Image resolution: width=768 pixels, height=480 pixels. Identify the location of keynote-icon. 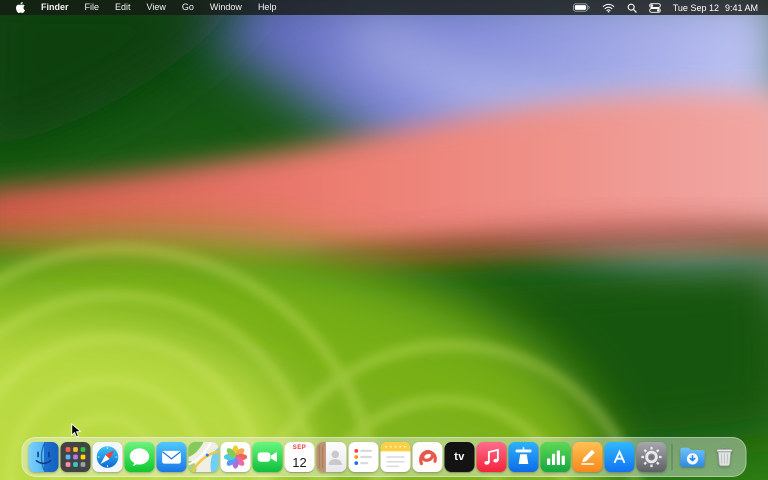
(523, 457).